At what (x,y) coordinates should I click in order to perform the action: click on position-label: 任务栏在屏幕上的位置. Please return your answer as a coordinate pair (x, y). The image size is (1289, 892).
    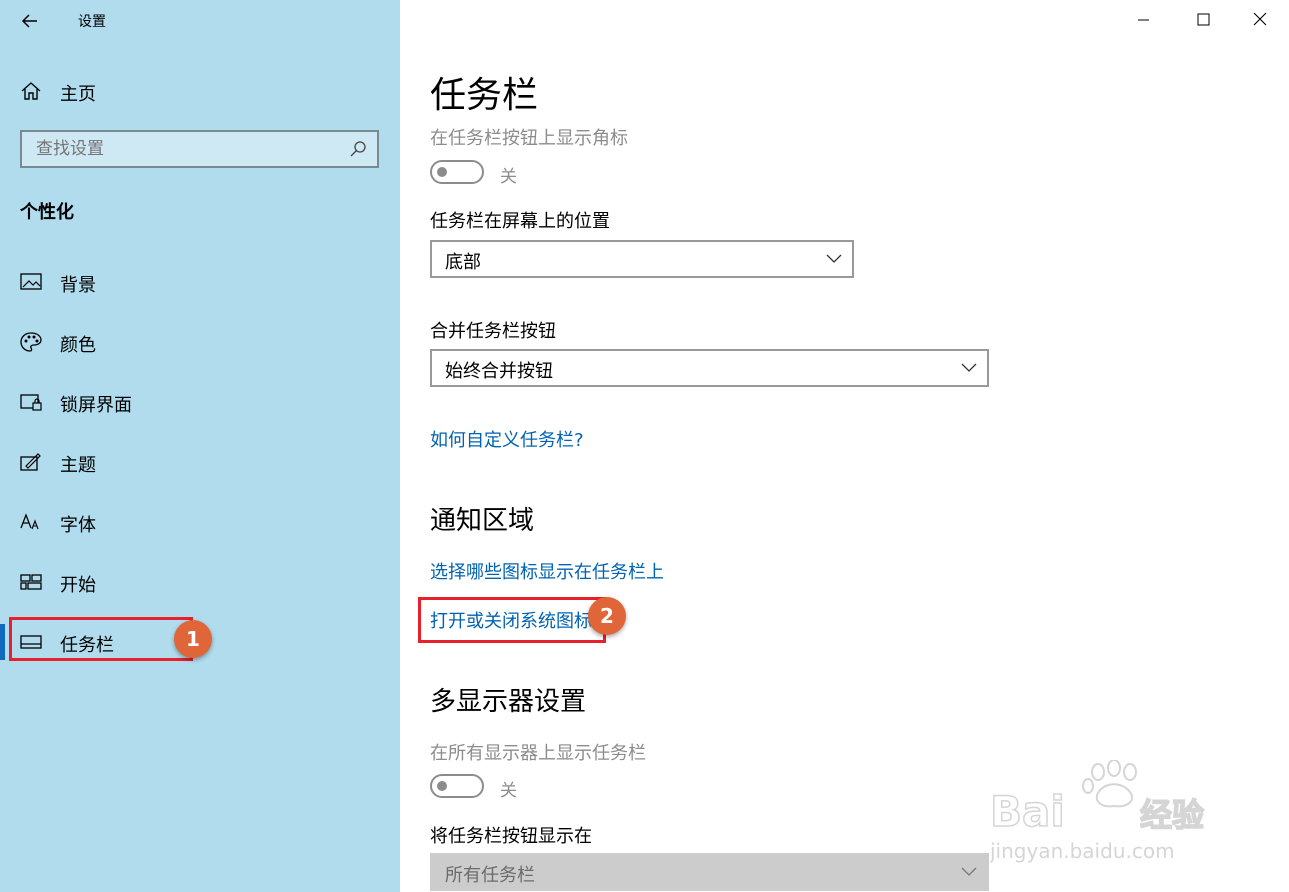
    Looking at the image, I should click on (520, 221).